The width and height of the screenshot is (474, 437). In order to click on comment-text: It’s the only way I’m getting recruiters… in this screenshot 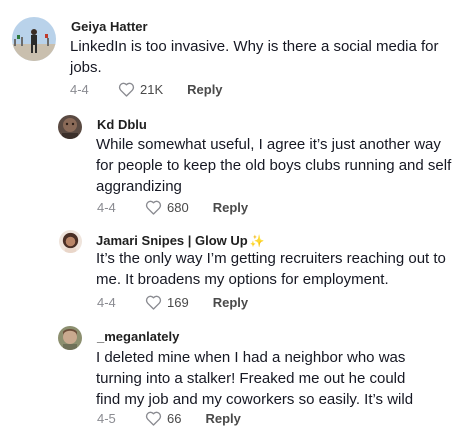, I will do `click(271, 269)`.